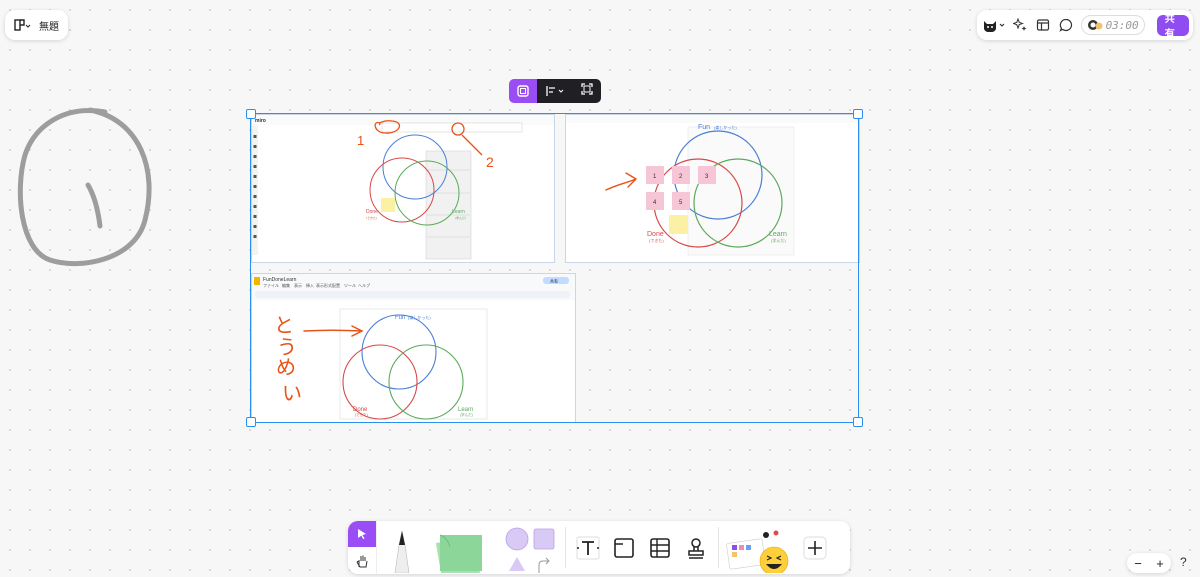 Image resolution: width=1200 pixels, height=577 pixels. I want to click on frame-selection-button, so click(523, 91).